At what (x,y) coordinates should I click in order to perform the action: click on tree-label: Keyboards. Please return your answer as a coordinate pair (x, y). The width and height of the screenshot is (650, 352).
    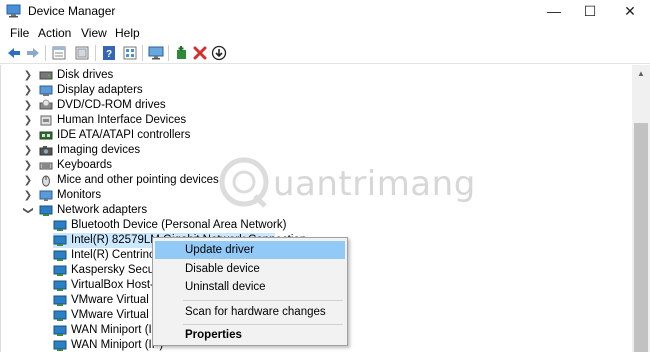
    Looking at the image, I should click on (84, 165).